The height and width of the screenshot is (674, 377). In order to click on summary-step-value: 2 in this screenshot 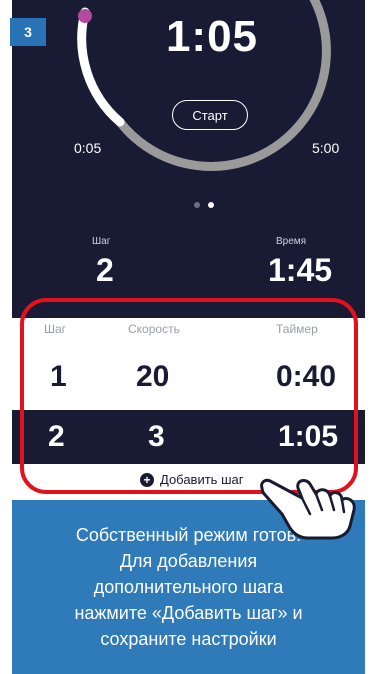, I will do `click(105, 270)`.